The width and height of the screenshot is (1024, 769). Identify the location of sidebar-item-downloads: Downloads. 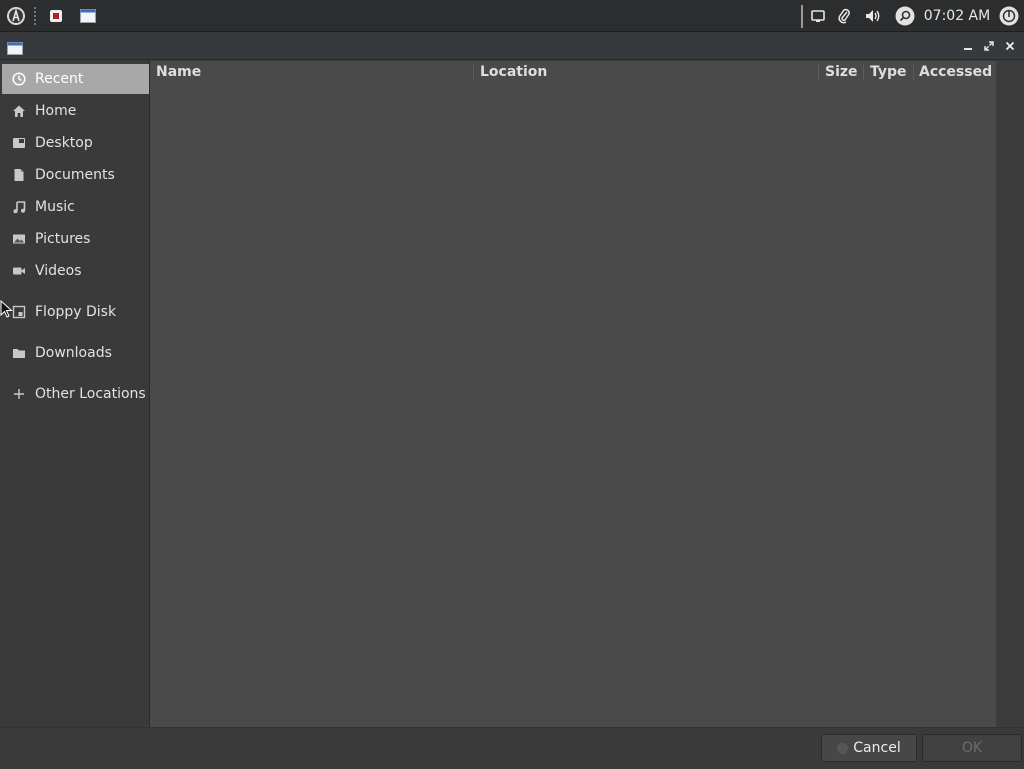
(75, 353).